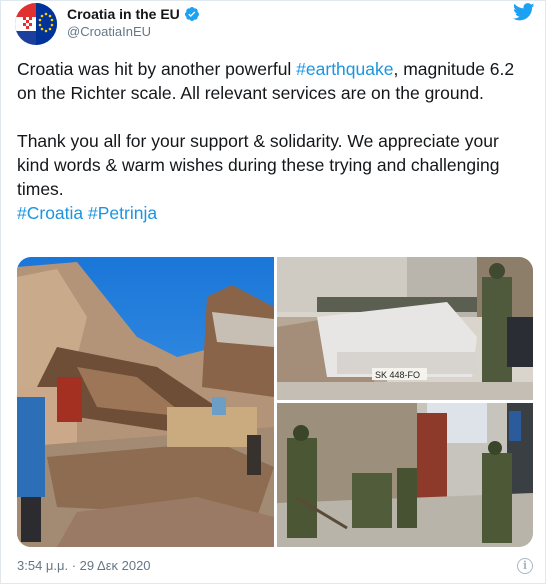 This screenshot has width=548, height=586. I want to click on hashtag-link: #Croatia, so click(50, 213).